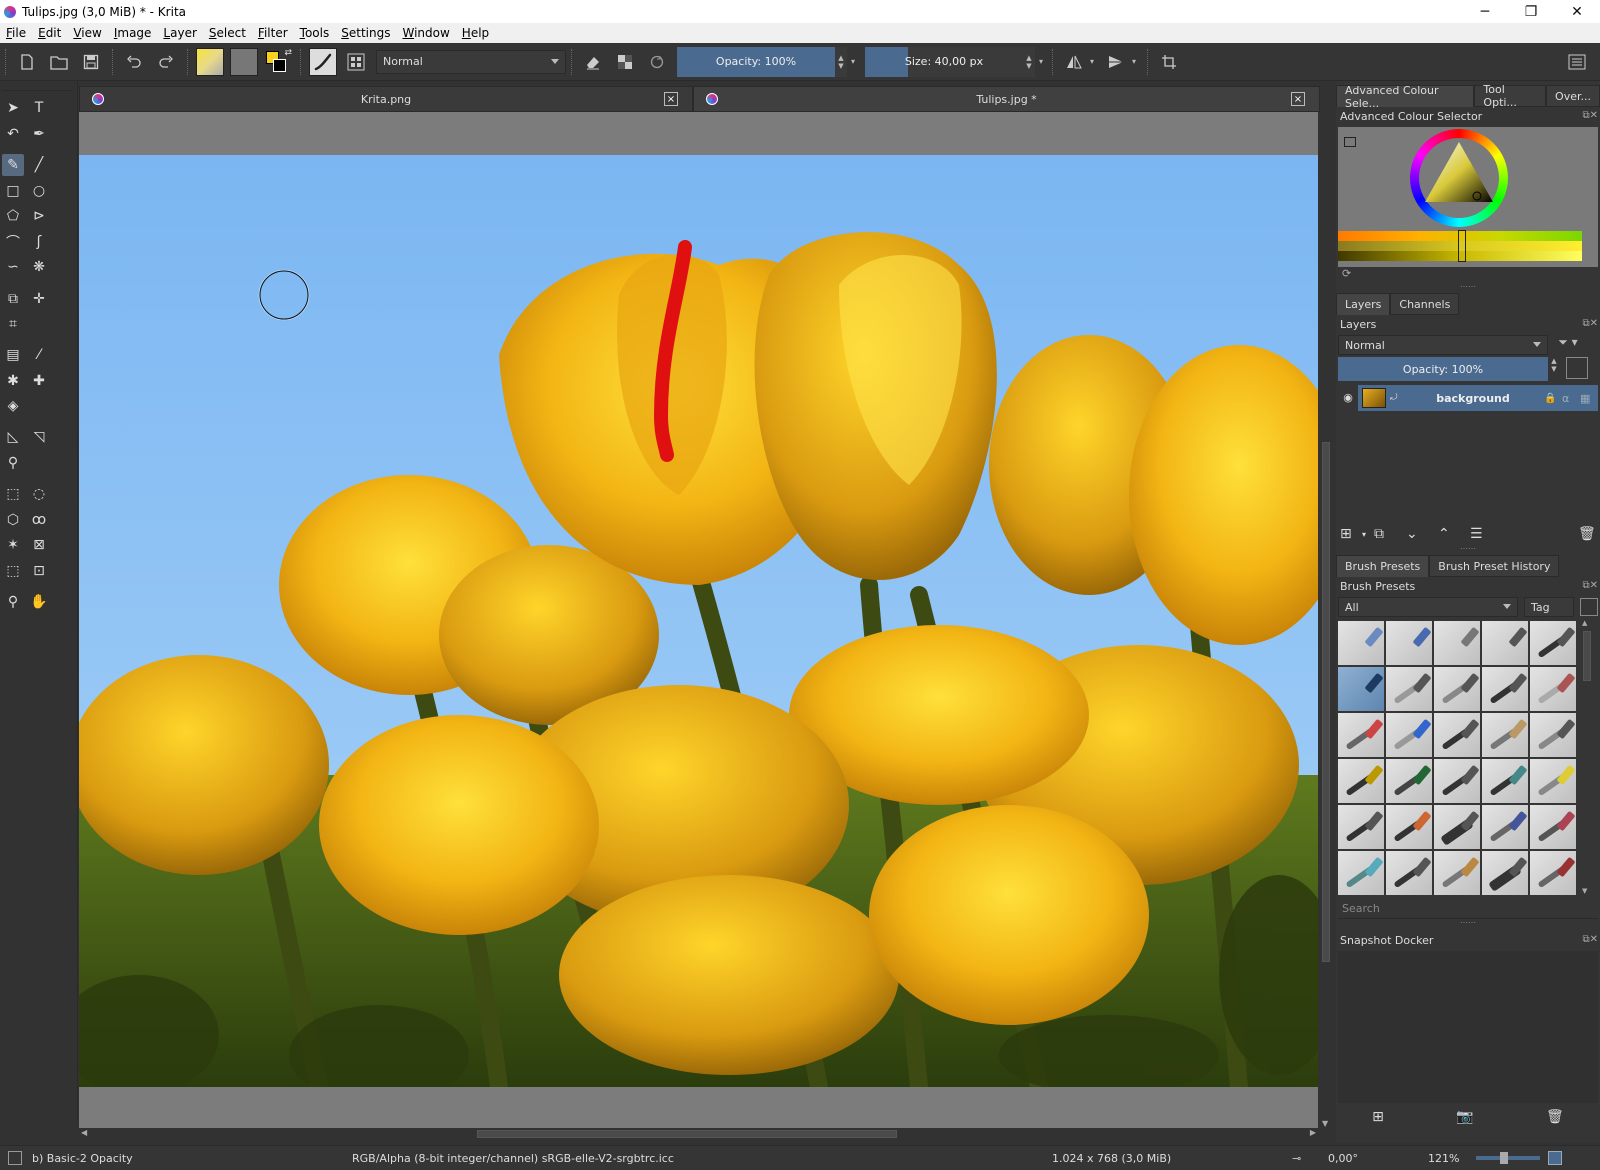  What do you see at coordinates (1006, 99) in the screenshot?
I see `tab-tulips-jpg: Tulips.jpg * ×` at bounding box center [1006, 99].